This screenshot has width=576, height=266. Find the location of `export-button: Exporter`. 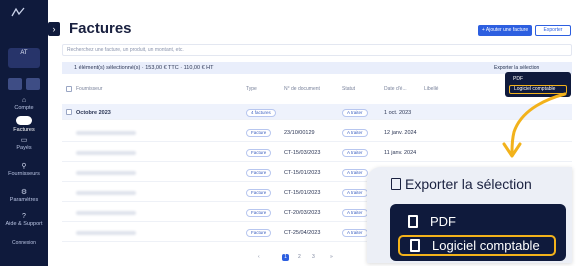

export-button: Exporter is located at coordinates (553, 30).